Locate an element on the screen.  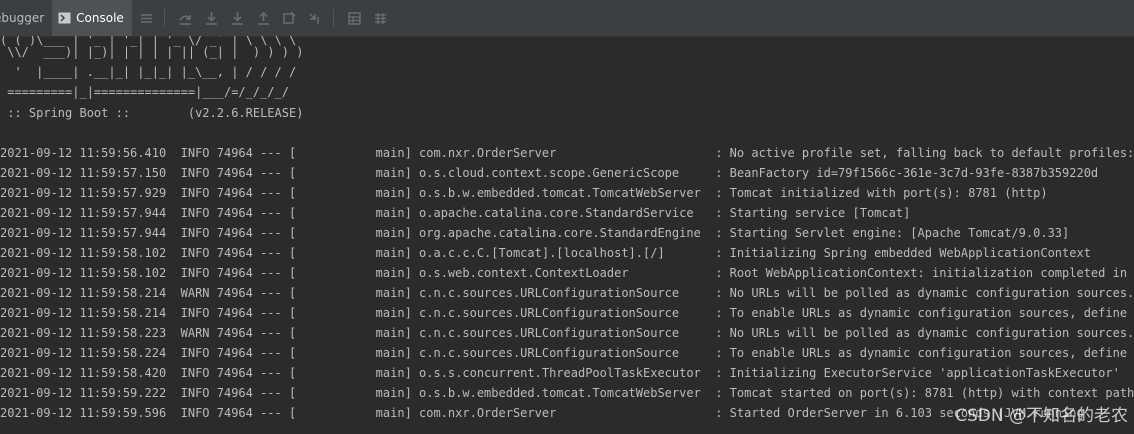
tab-console: Console is located at coordinates (92, 18).